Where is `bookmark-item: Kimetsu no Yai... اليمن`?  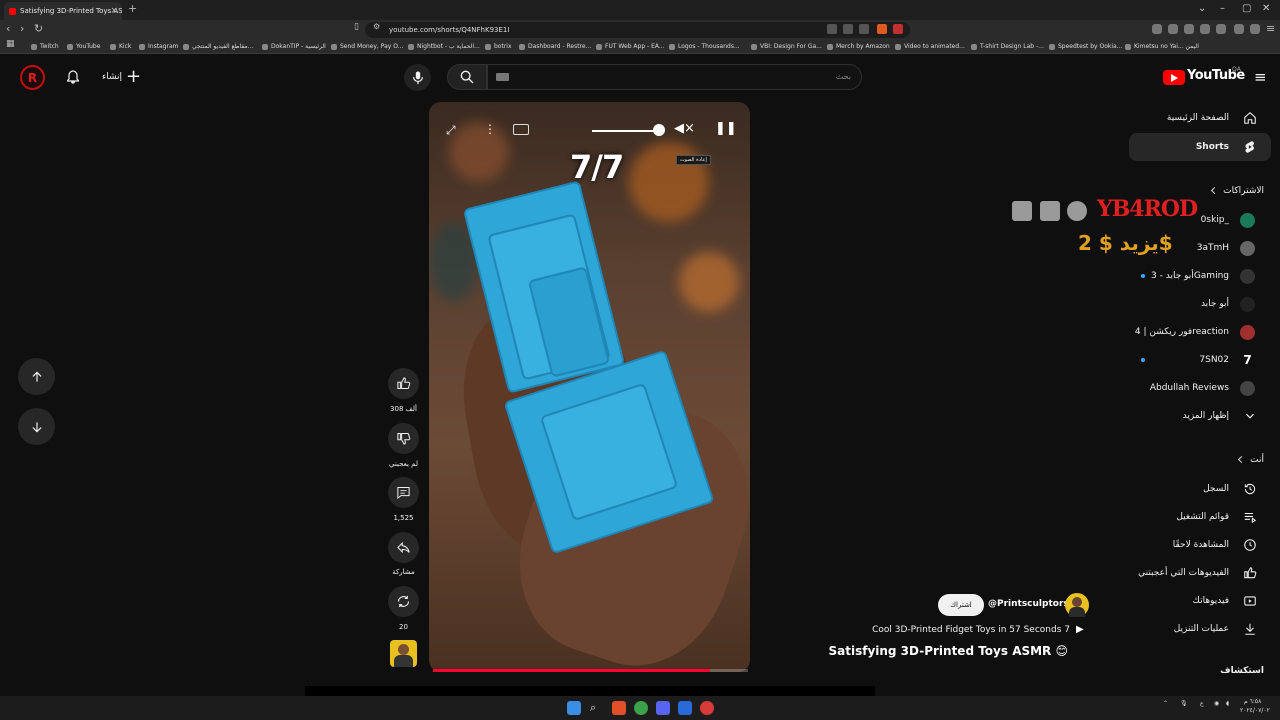
bookmark-item: Kimetsu no Yai... اليمن is located at coordinates (1162, 47).